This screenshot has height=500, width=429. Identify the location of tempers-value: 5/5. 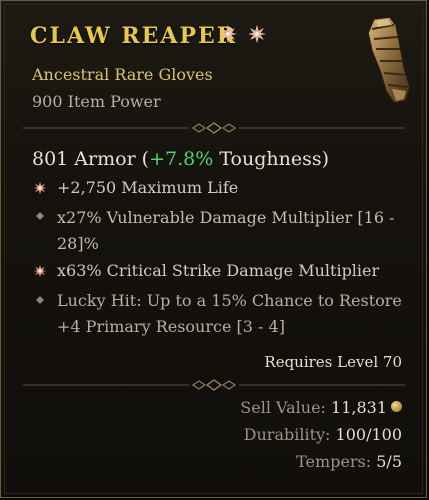
(389, 461).